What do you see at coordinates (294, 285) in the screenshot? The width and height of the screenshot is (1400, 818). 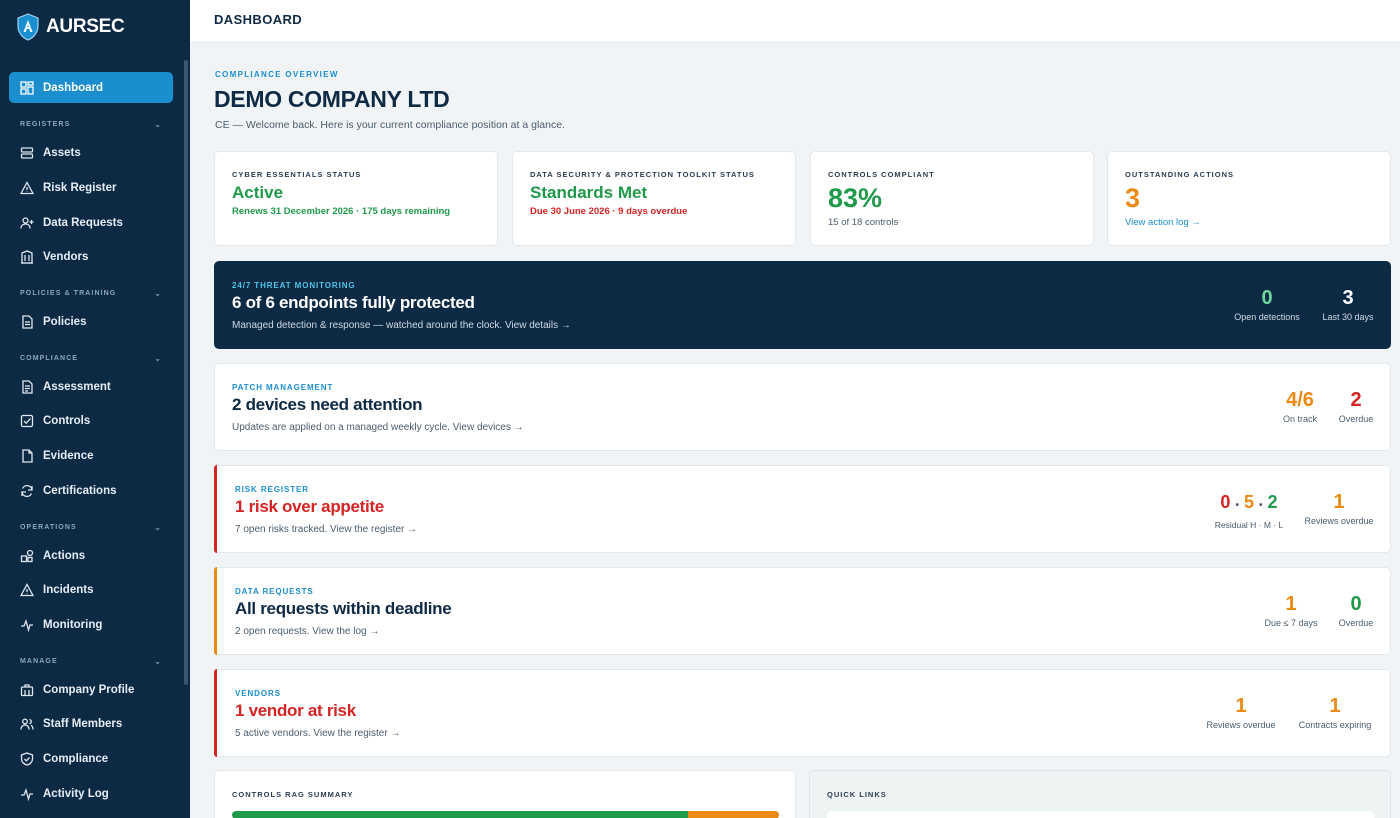 I see `panel-eyebrow: 24/7 THREAT MONITORING` at bounding box center [294, 285].